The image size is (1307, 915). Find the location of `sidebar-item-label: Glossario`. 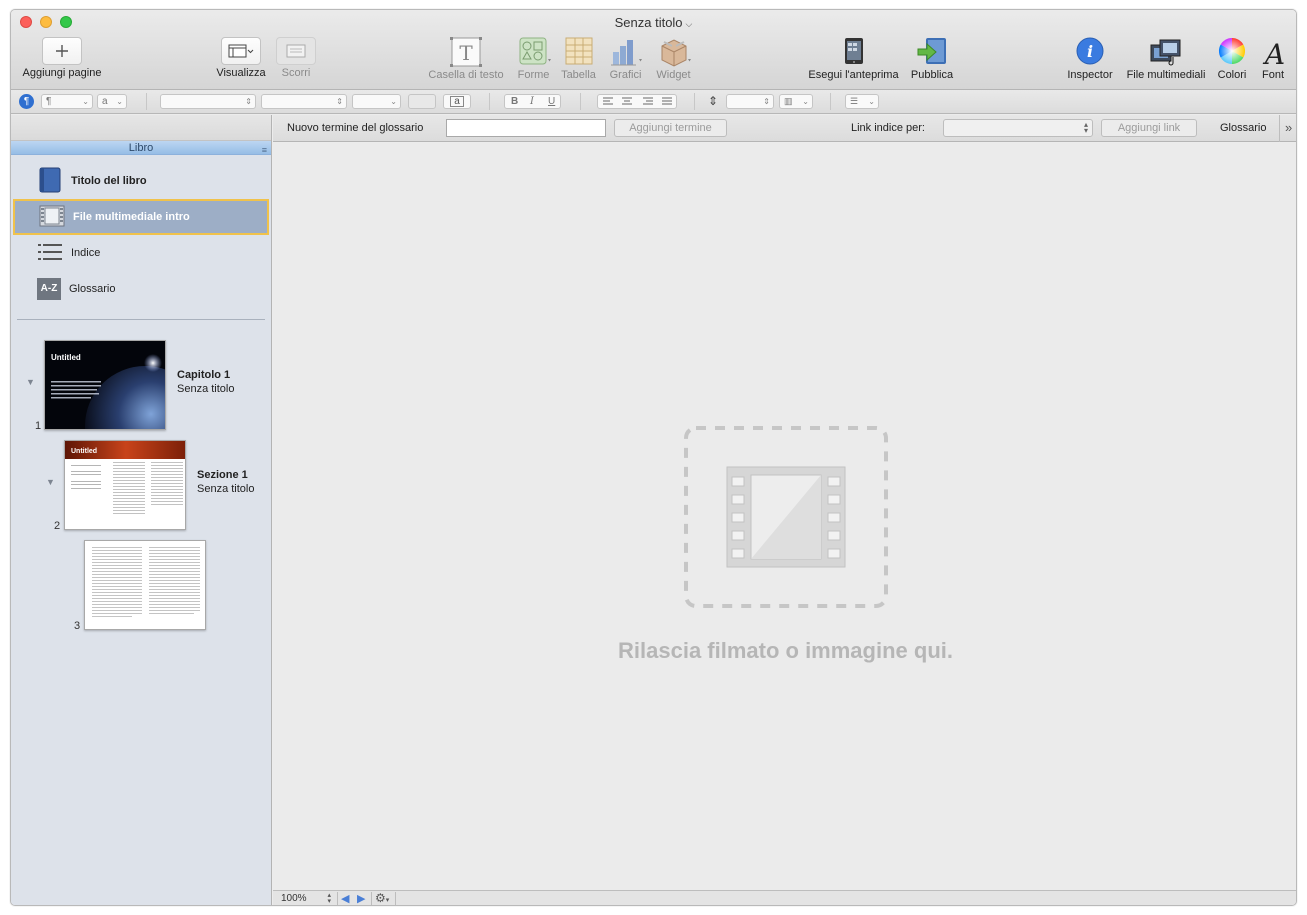

sidebar-item-label: Glossario is located at coordinates (92, 289).